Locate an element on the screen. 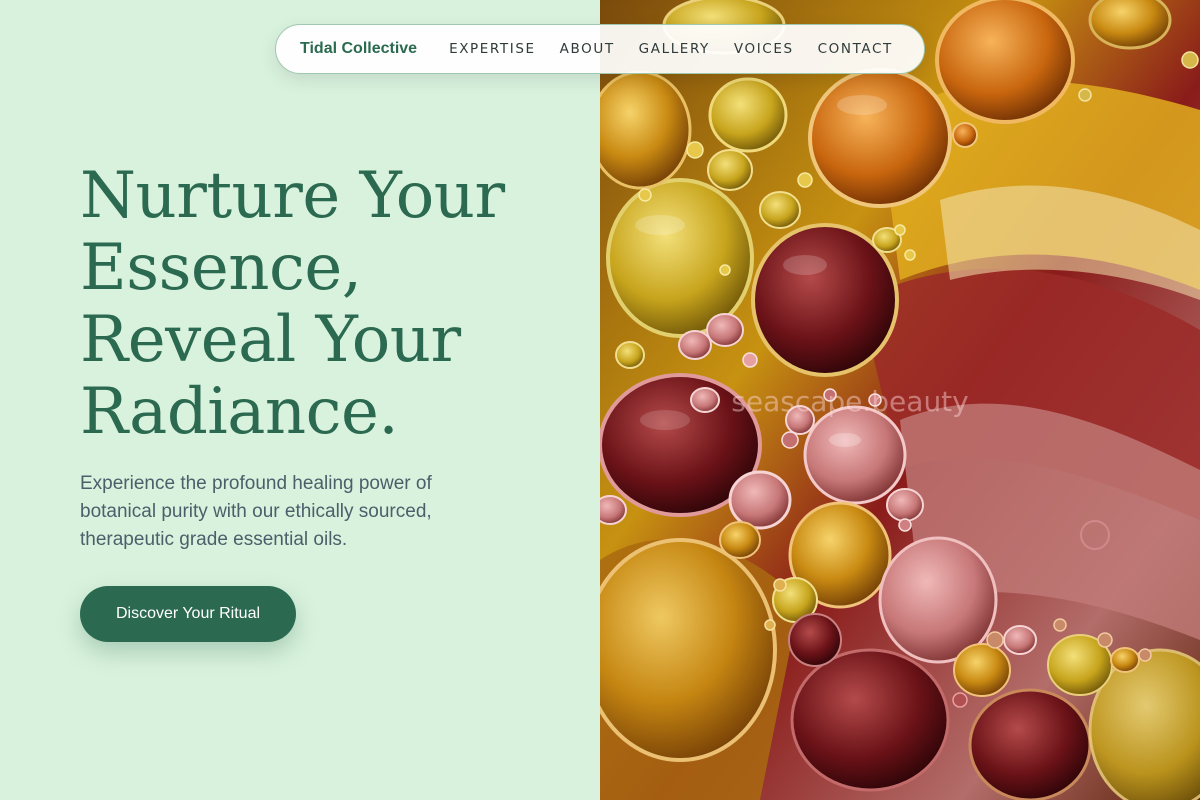 The height and width of the screenshot is (800, 1200). hero-title-line: Reveal Your is located at coordinates (270, 340).